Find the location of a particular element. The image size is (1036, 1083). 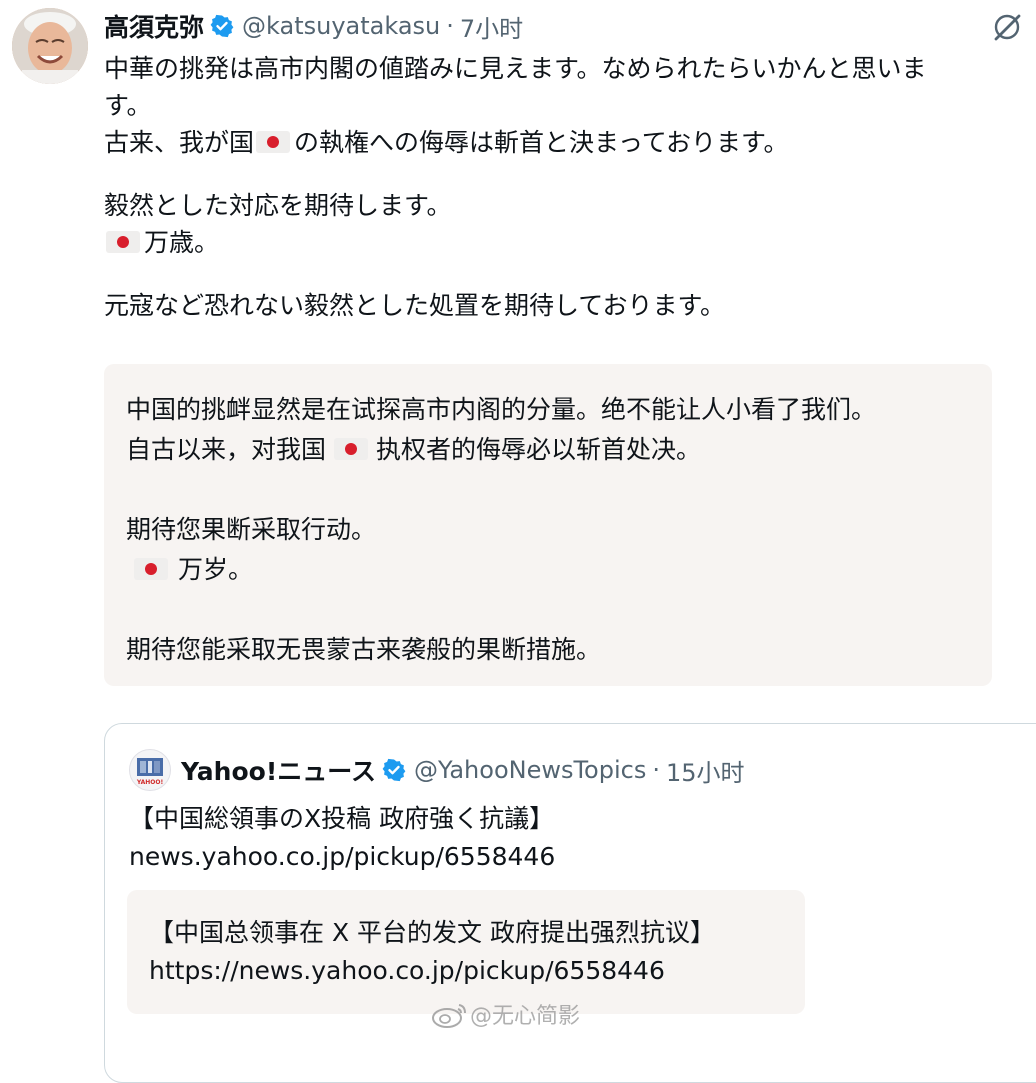

watermark-text: @无心简影 is located at coordinates (525, 1016).